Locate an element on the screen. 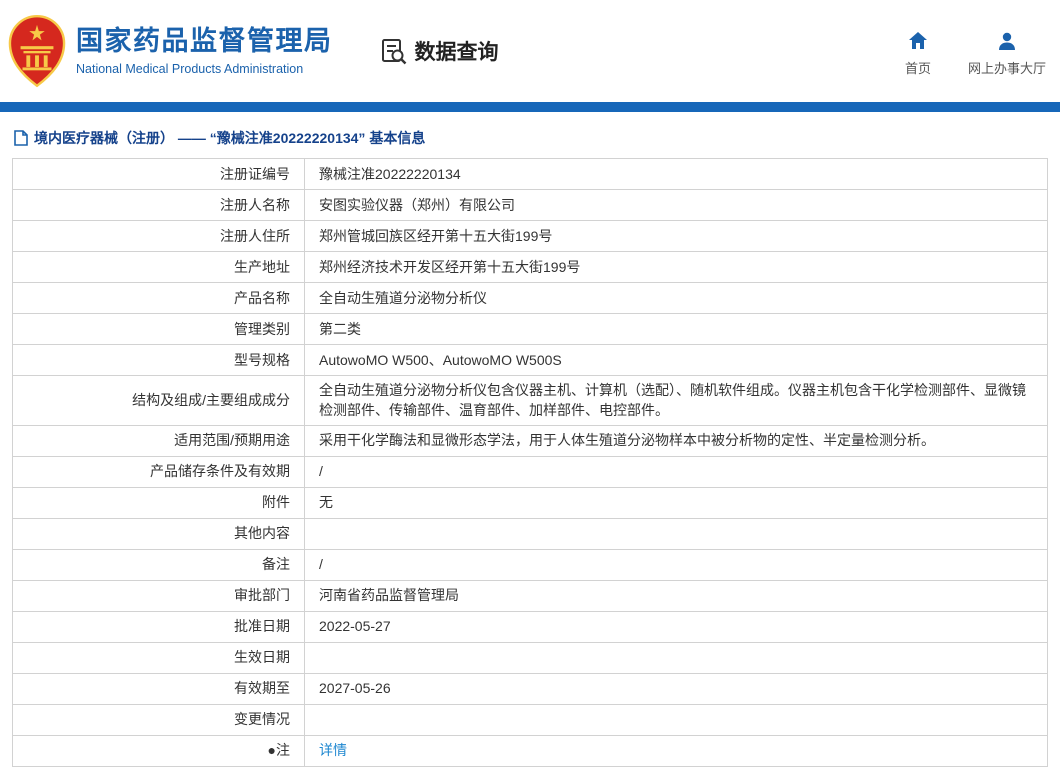 This screenshot has height=767, width=1060. table-row: 审批部门 河南省药品监督管理局 is located at coordinates (530, 595).